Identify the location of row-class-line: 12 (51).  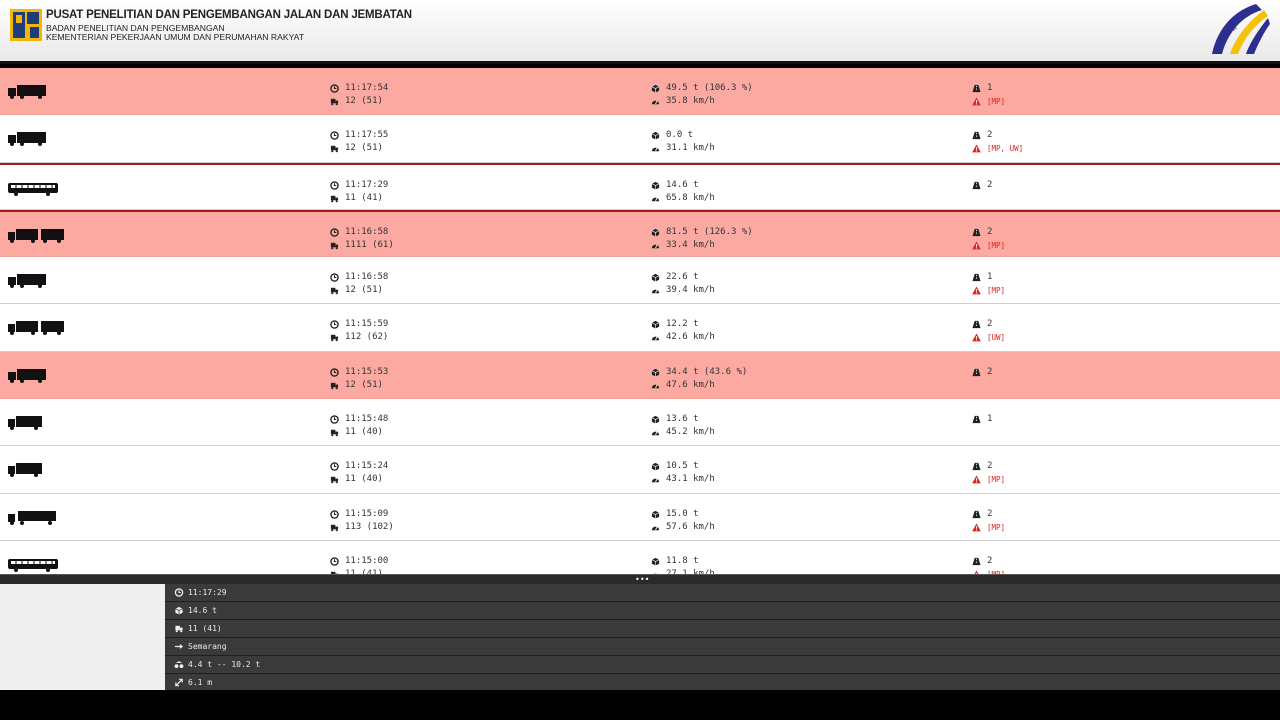
(358, 290).